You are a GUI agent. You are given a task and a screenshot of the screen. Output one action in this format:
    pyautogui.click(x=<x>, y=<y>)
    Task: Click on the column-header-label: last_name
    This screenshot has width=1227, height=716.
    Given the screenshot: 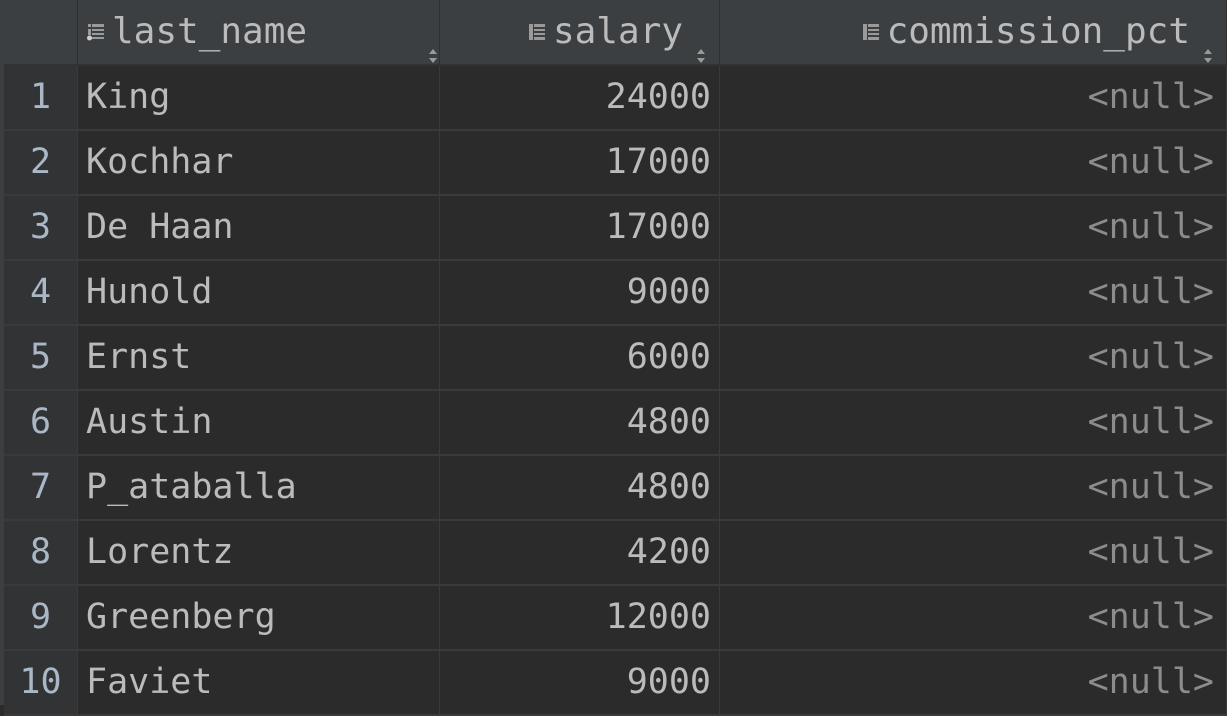 What is the action you would take?
    pyautogui.click(x=210, y=31)
    